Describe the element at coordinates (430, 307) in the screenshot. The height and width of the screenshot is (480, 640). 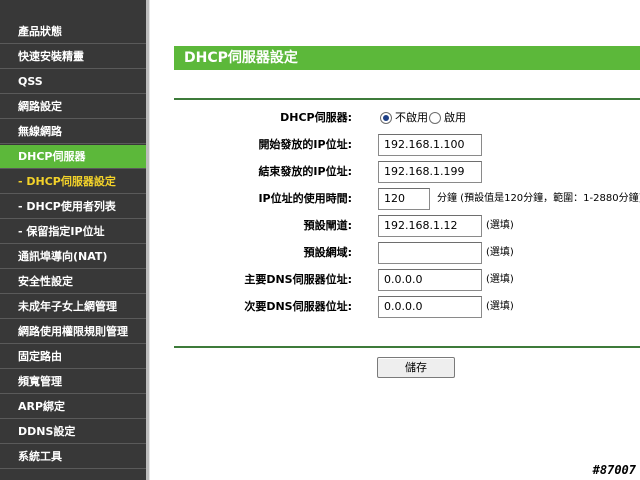
I see `secondary-dns-field: 0.0.0.0` at that location.